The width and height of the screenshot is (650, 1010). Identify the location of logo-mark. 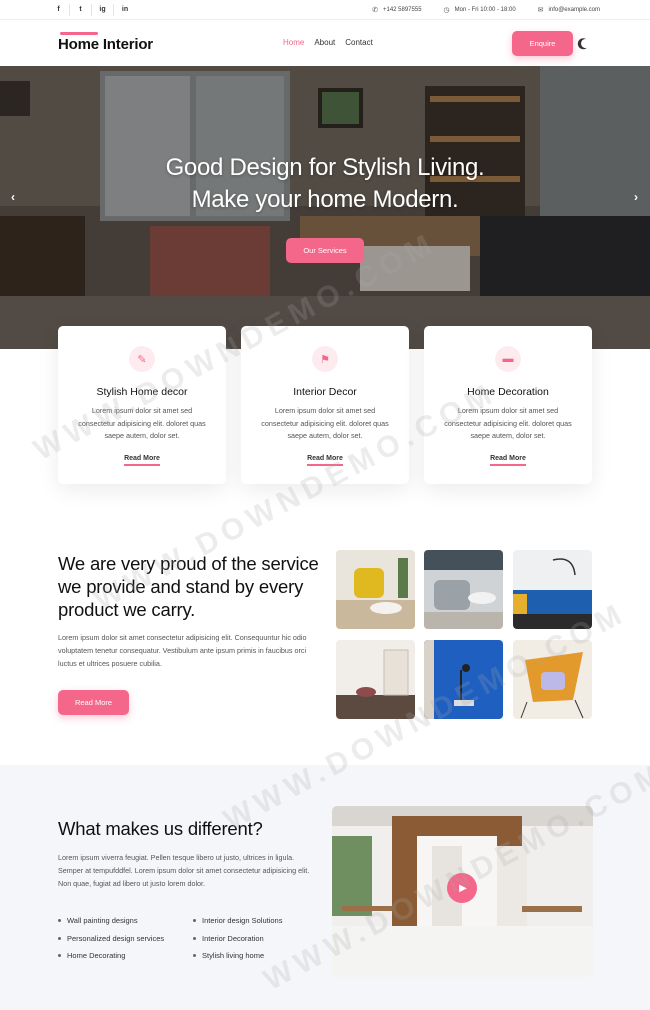
(79, 33).